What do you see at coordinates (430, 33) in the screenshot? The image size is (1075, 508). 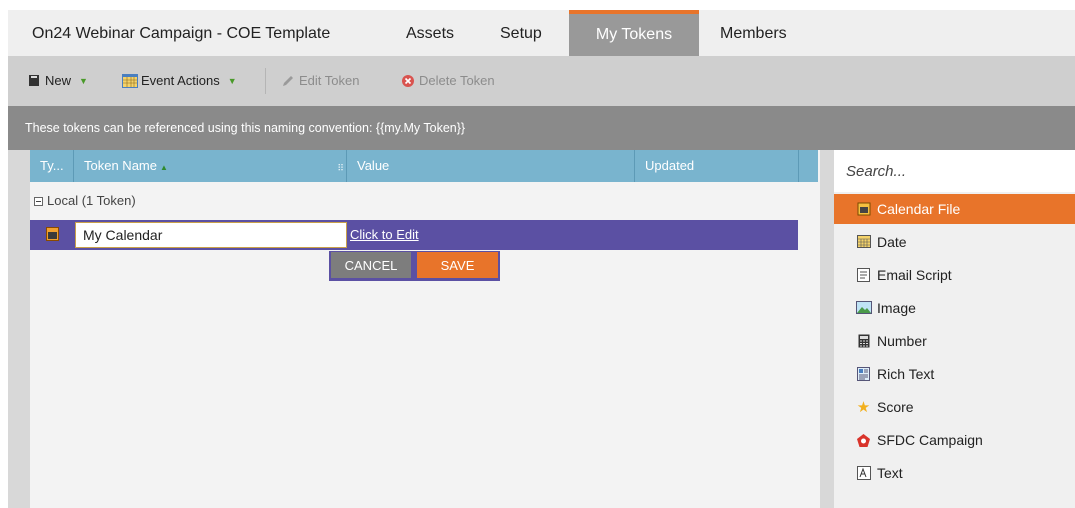 I see `tab-assets: Assets` at bounding box center [430, 33].